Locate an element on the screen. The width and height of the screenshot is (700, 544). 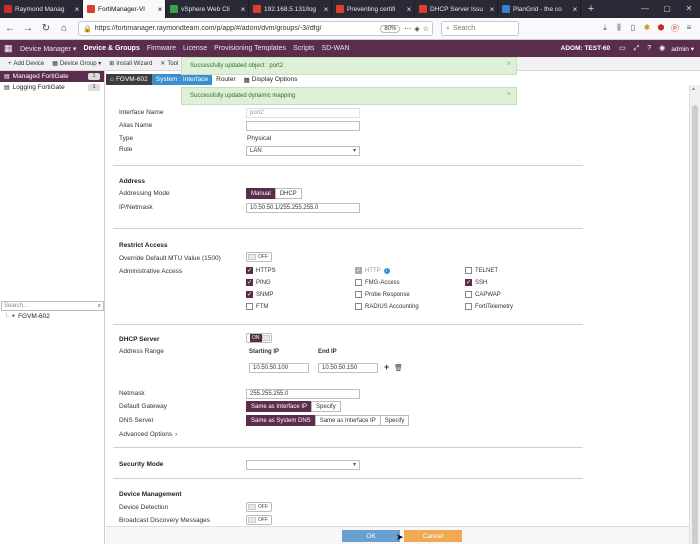
menu-firmware: Firmware is located at coordinates (161, 48).